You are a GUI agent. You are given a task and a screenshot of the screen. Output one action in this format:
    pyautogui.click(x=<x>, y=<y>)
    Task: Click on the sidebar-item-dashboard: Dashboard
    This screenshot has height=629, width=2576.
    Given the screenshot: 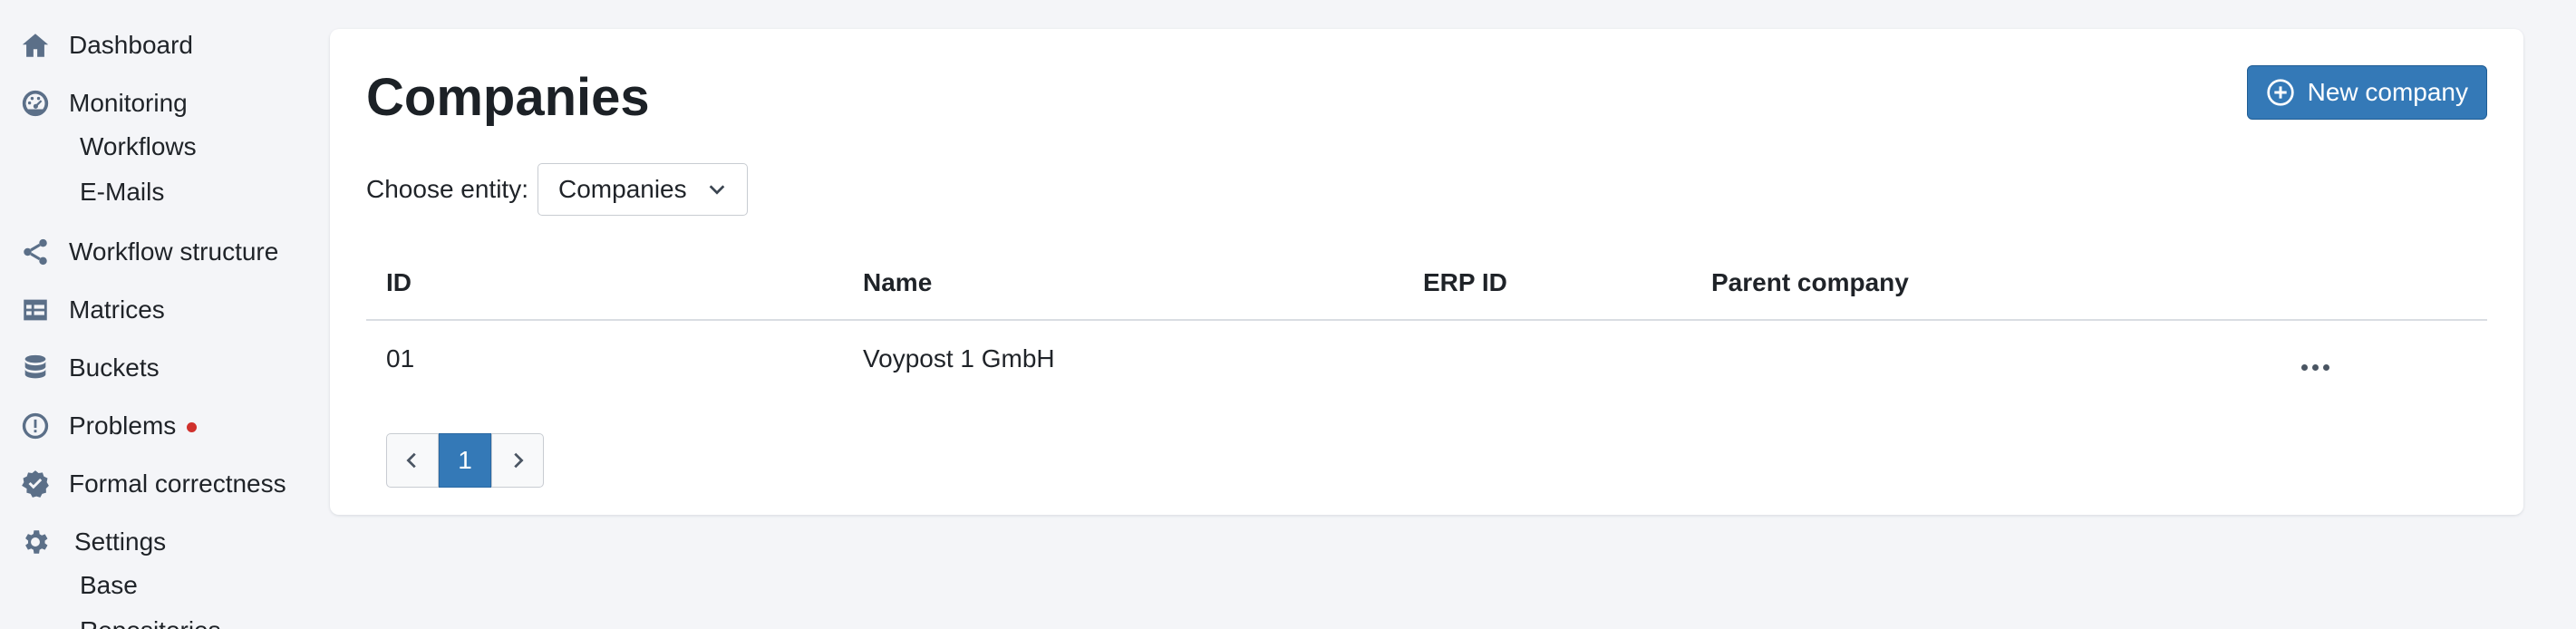 What is the action you would take?
    pyautogui.click(x=105, y=46)
    